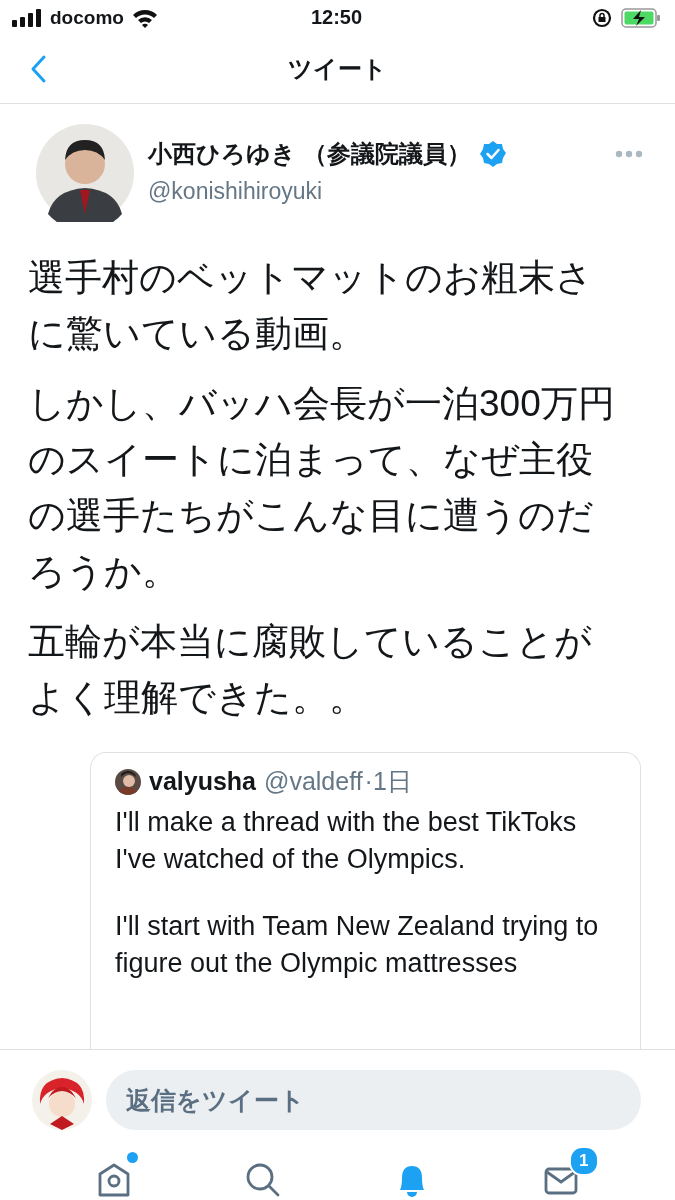 This screenshot has width=675, height=1200. I want to click on tweet-text: 選手村のベットマットのお粗末さに驚いている動画。, so click(311, 306).